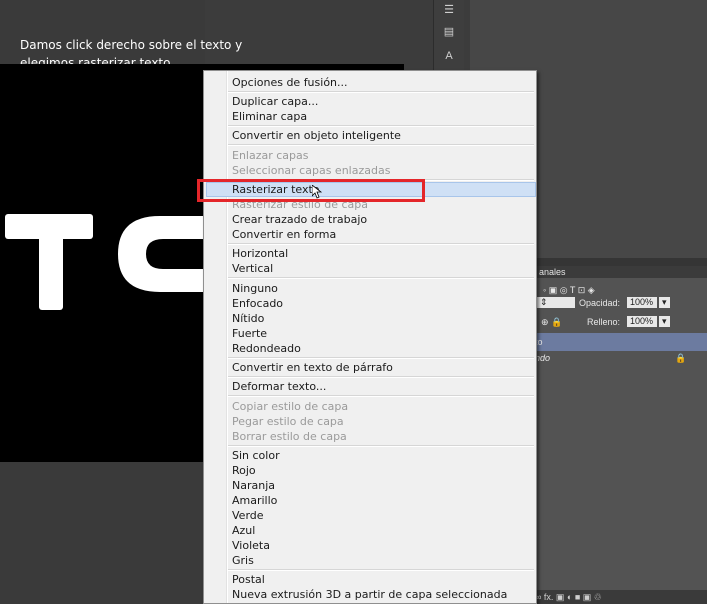 Image resolution: width=707 pixels, height=604 pixels. What do you see at coordinates (600, 303) in the screenshot?
I see `opacity-label: Opacidad:` at bounding box center [600, 303].